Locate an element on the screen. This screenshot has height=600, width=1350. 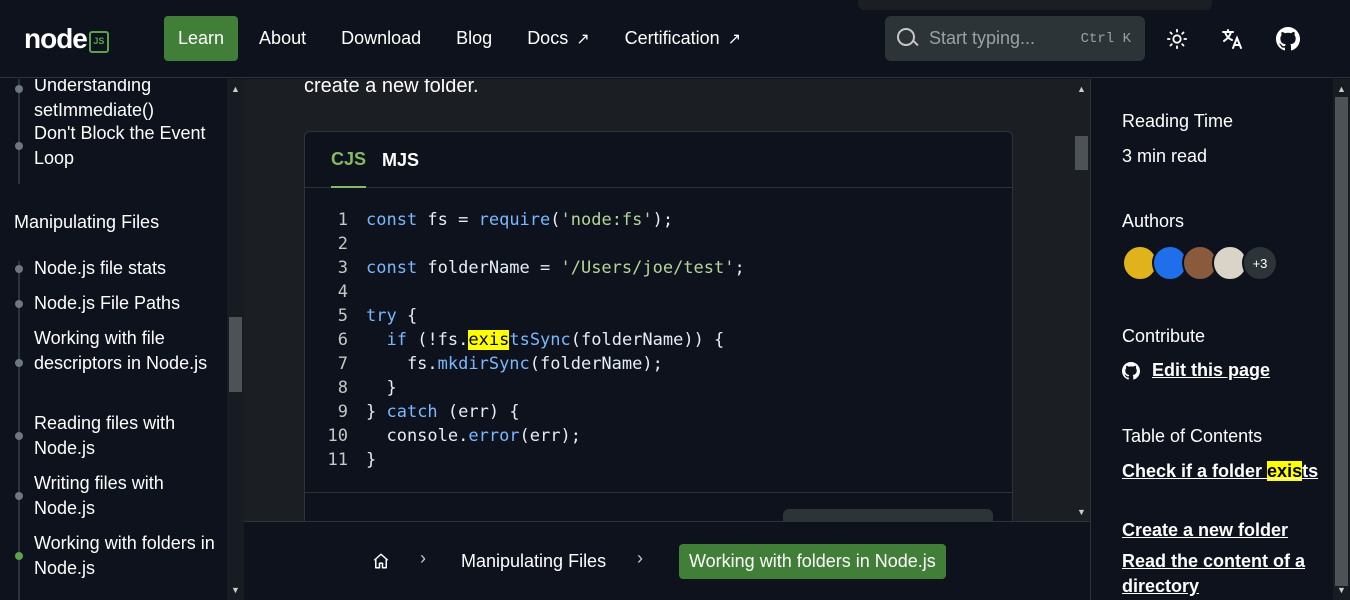
nav-download-label: Download is located at coordinates (381, 38).